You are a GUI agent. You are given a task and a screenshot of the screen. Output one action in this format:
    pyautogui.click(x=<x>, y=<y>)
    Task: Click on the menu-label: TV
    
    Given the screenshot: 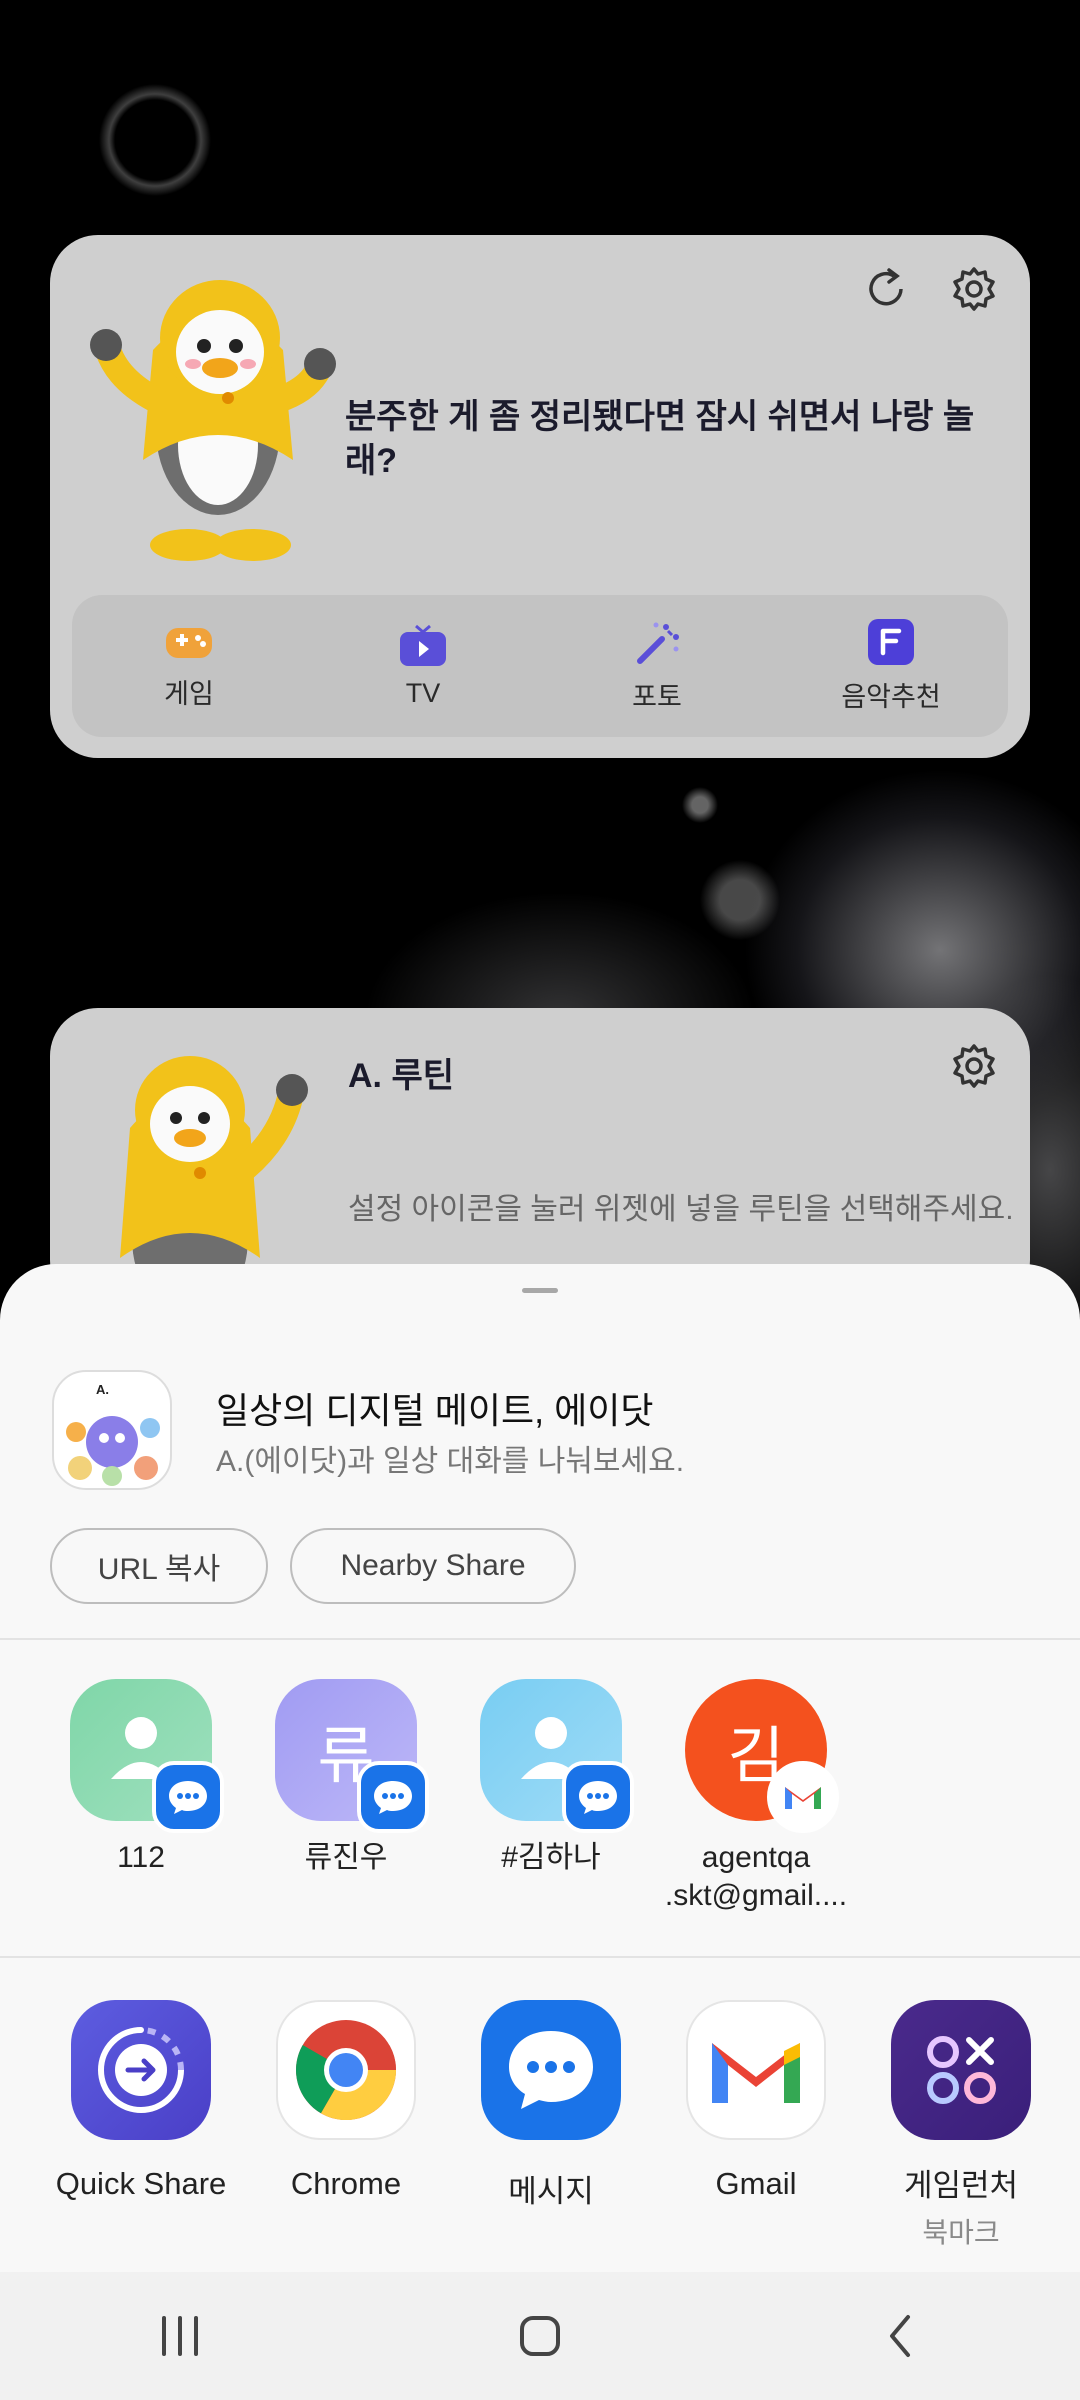 What is the action you would take?
    pyautogui.click(x=423, y=692)
    